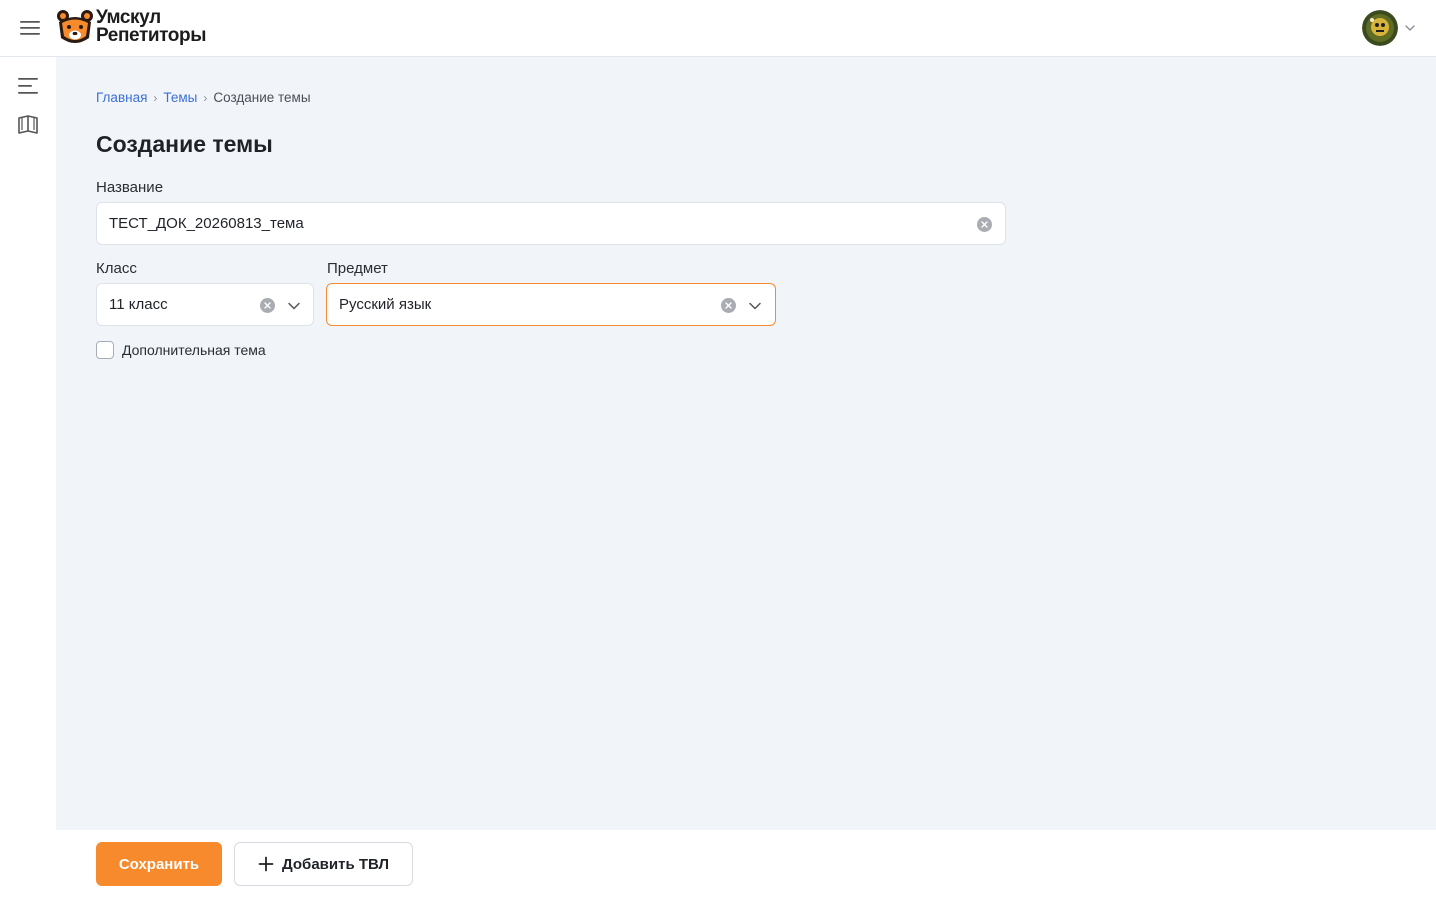  Describe the element at coordinates (385, 304) in the screenshot. I see `subject-select-value: Русский язык` at that location.